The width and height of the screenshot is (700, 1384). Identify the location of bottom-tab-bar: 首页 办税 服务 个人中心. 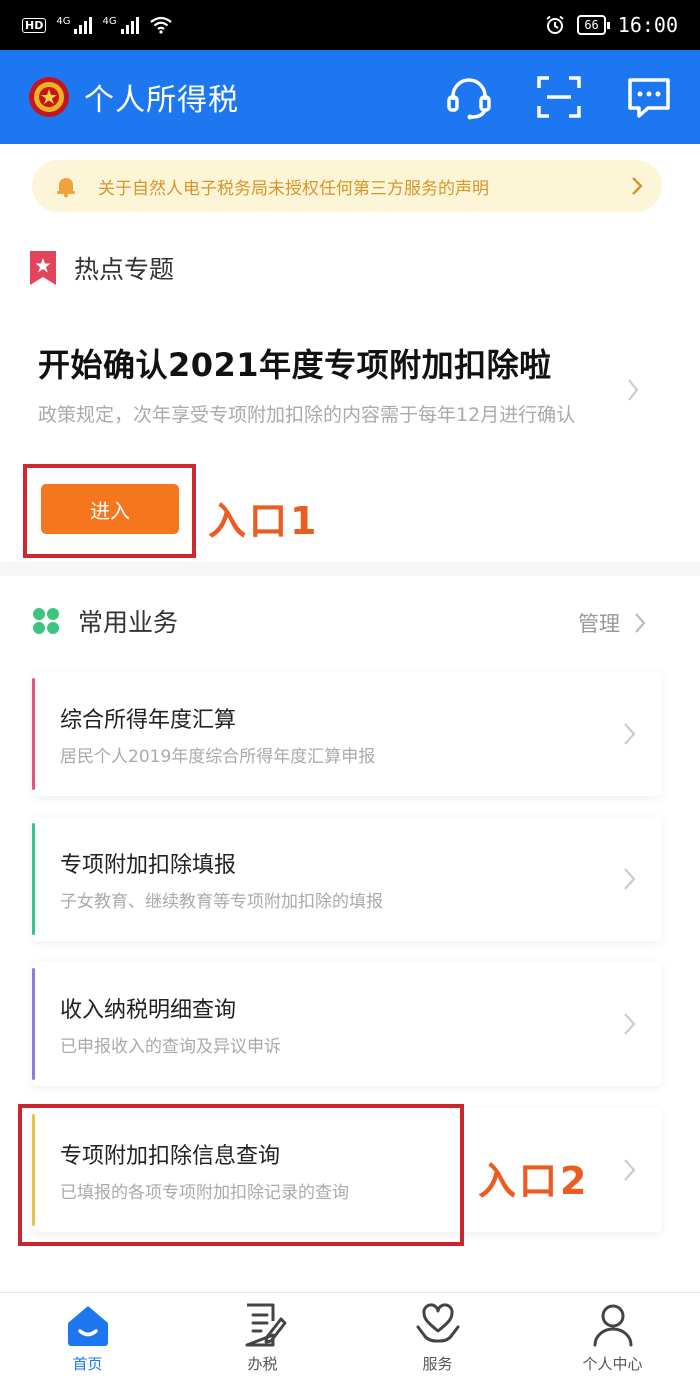
(350, 1338).